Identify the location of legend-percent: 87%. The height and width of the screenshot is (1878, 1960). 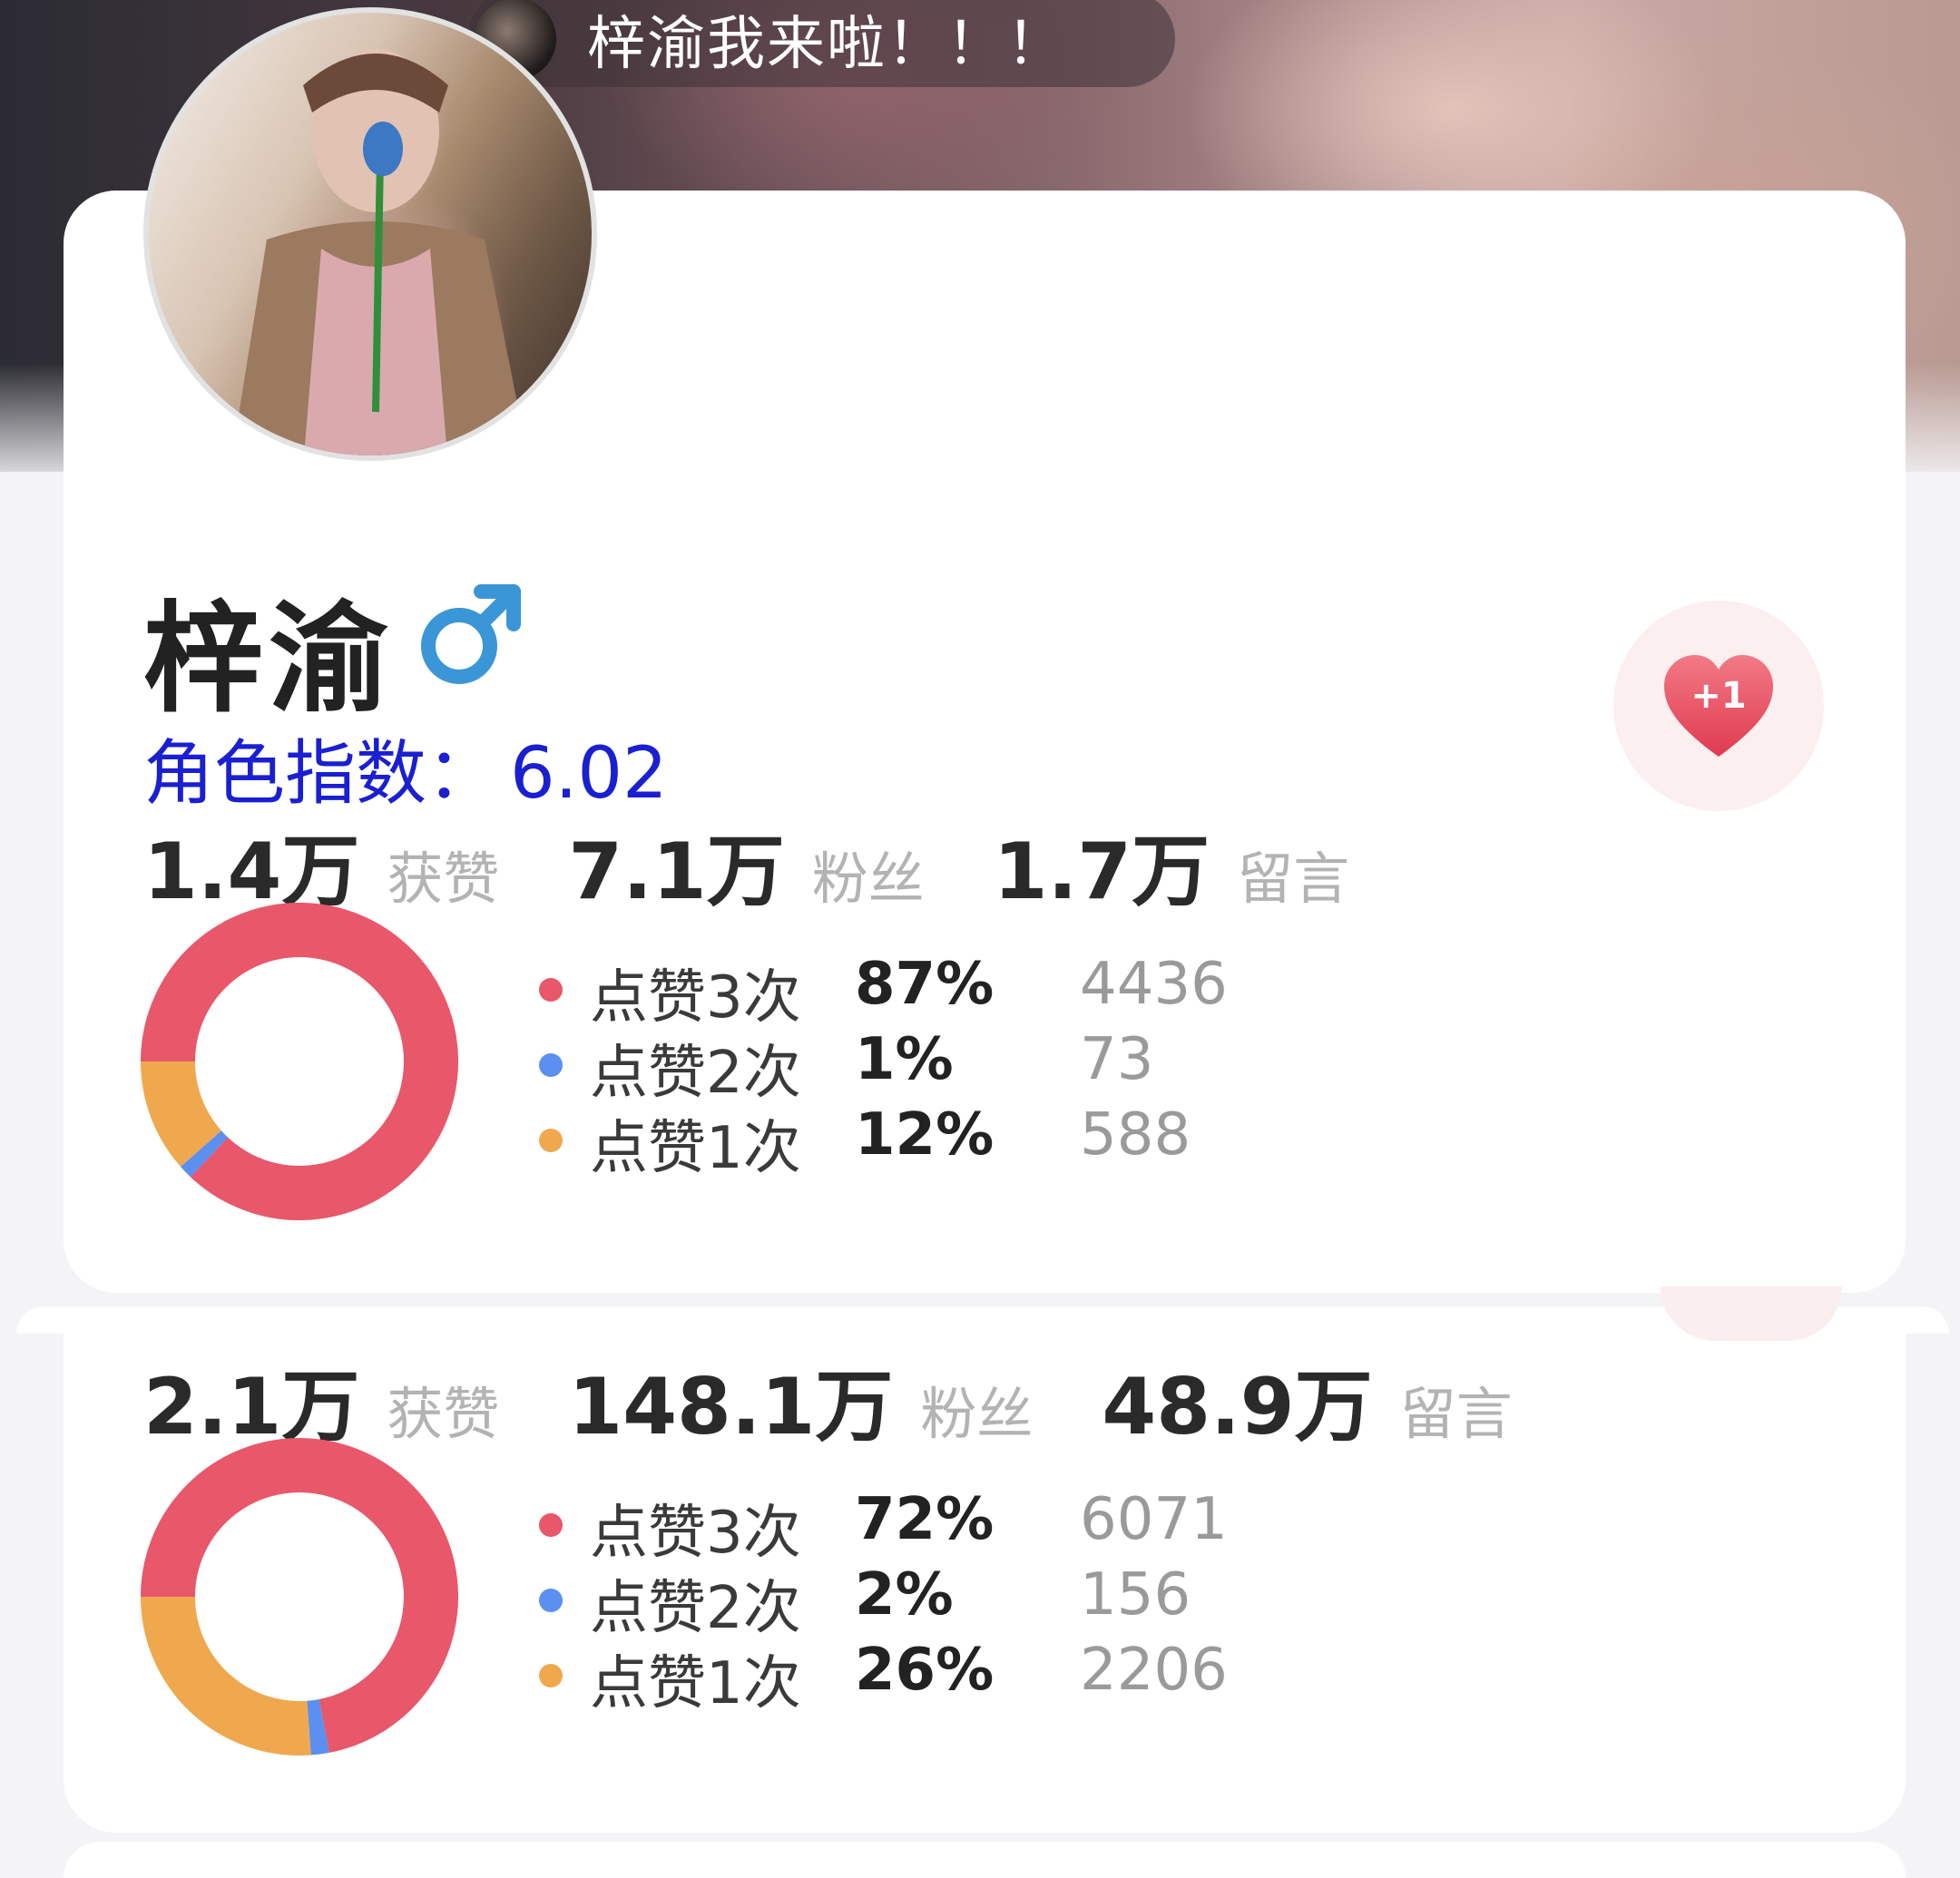
(925, 984).